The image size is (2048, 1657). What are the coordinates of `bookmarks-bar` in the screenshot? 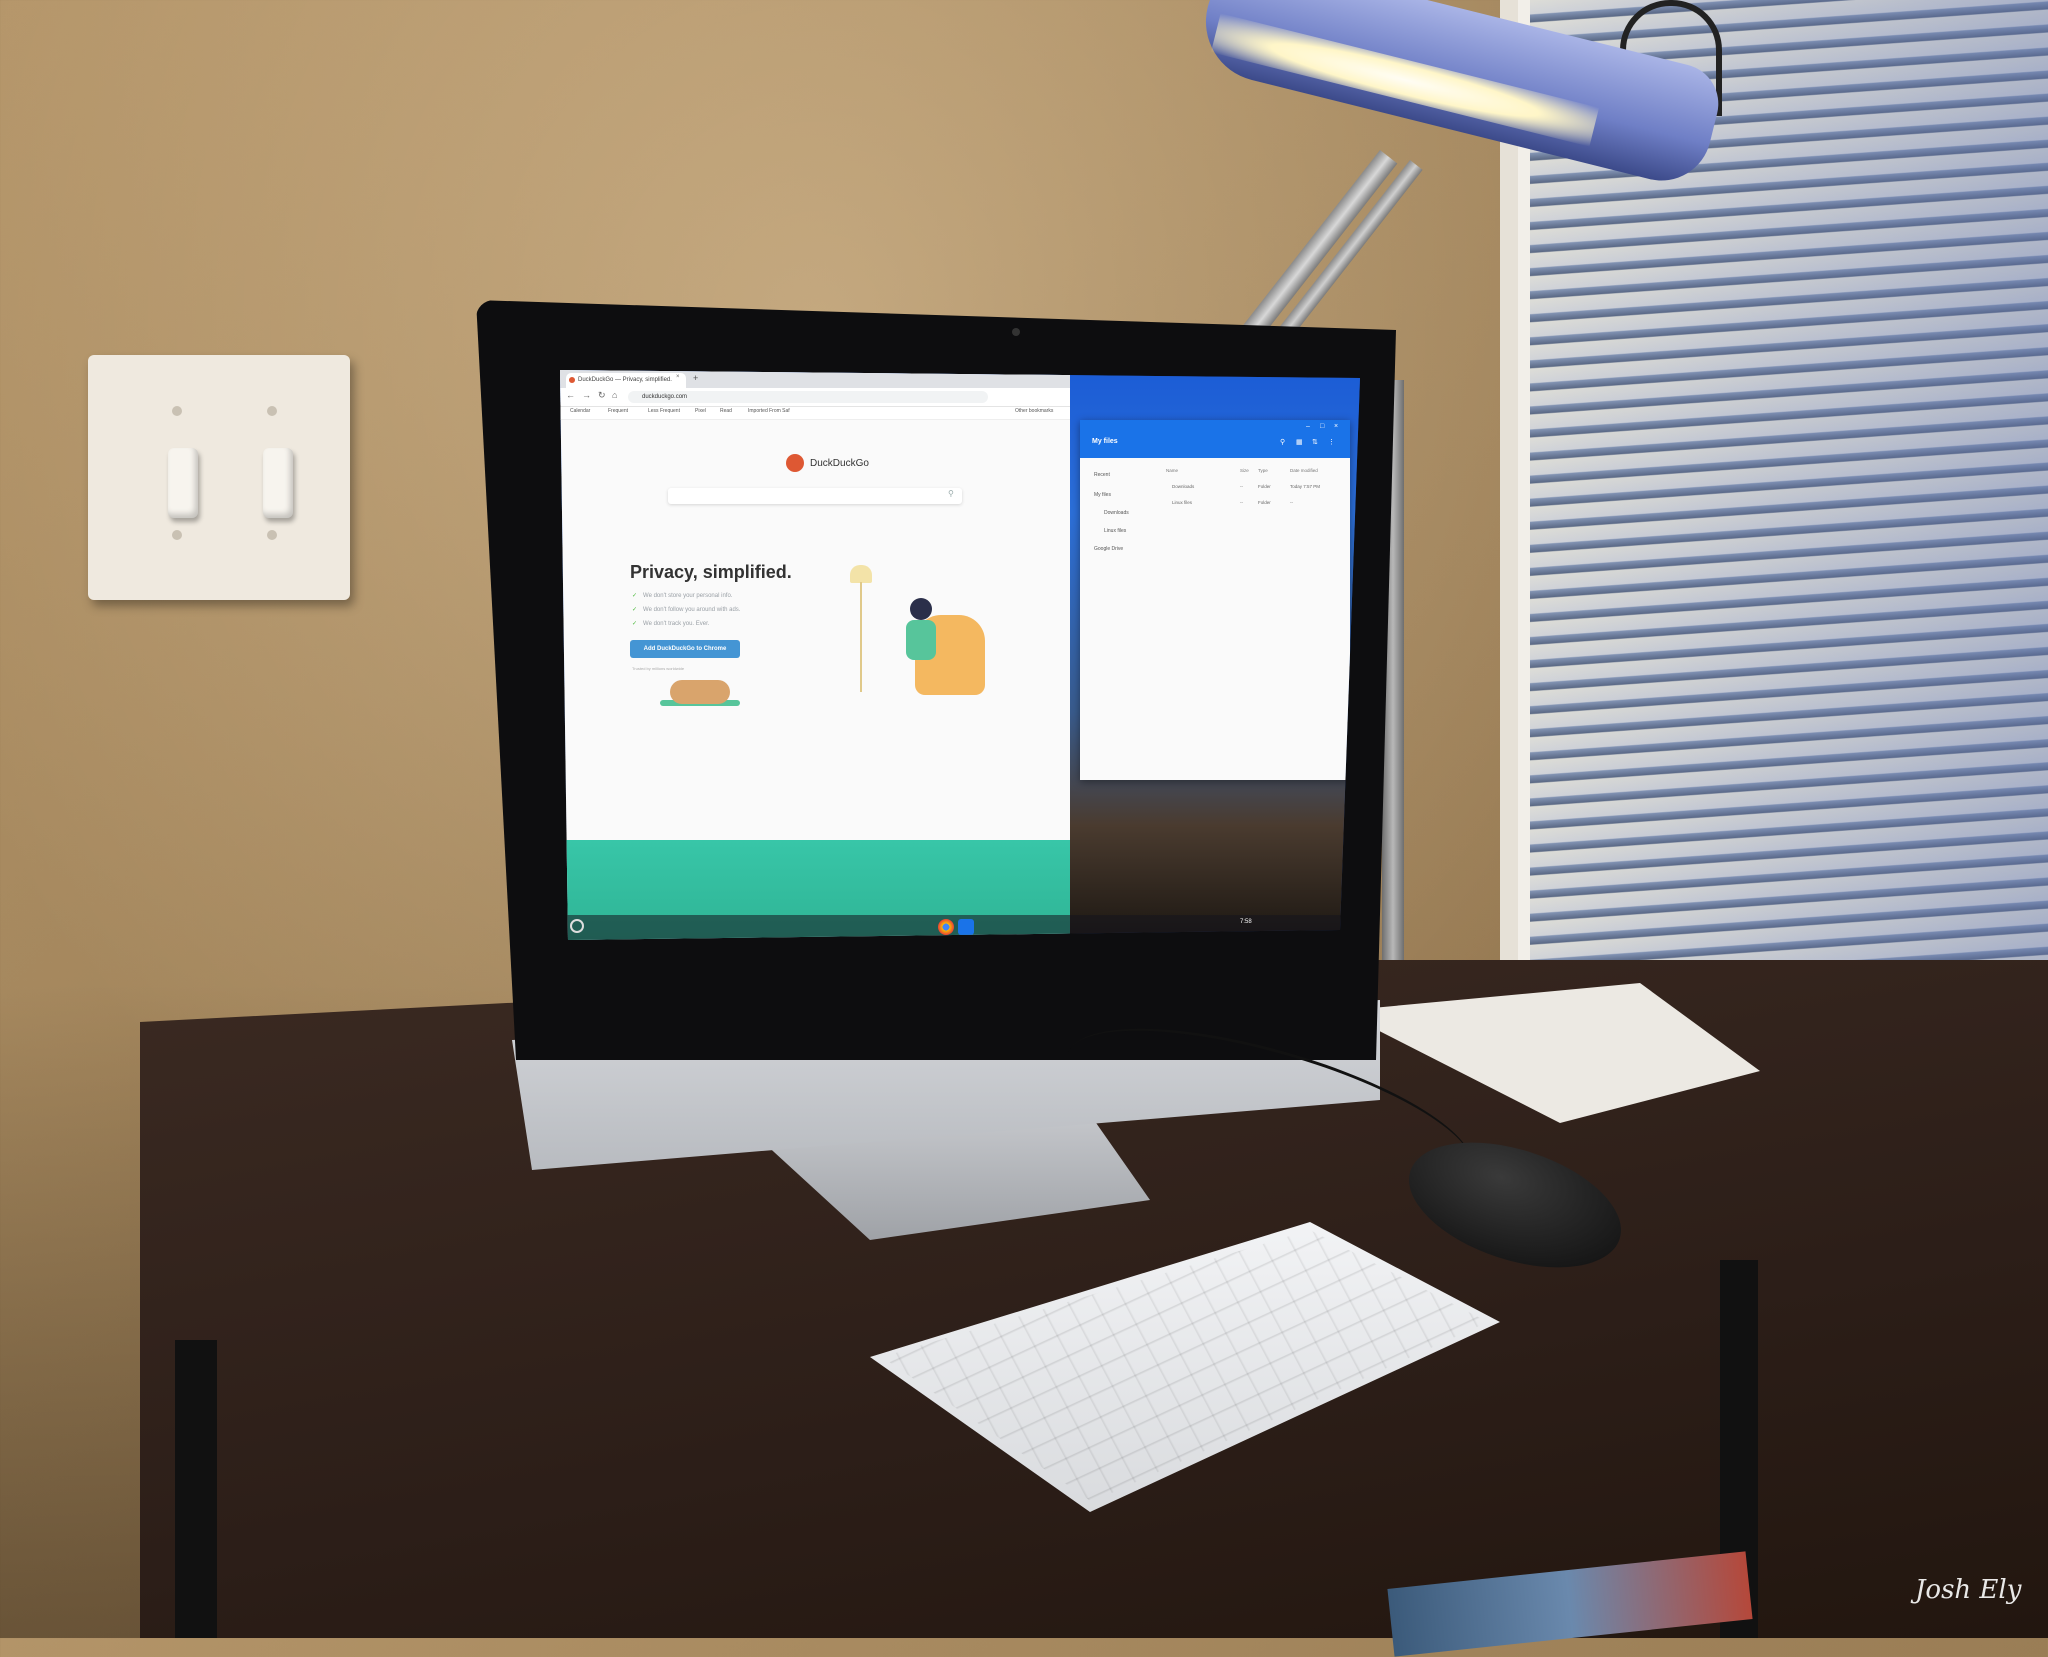 It's located at (815, 413).